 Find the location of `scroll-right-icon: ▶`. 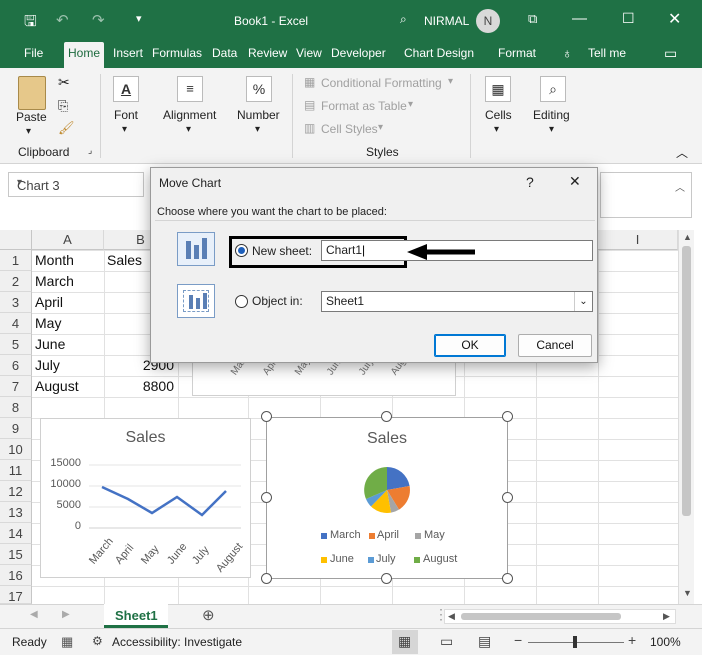

scroll-right-icon: ▶ is located at coordinates (666, 616).